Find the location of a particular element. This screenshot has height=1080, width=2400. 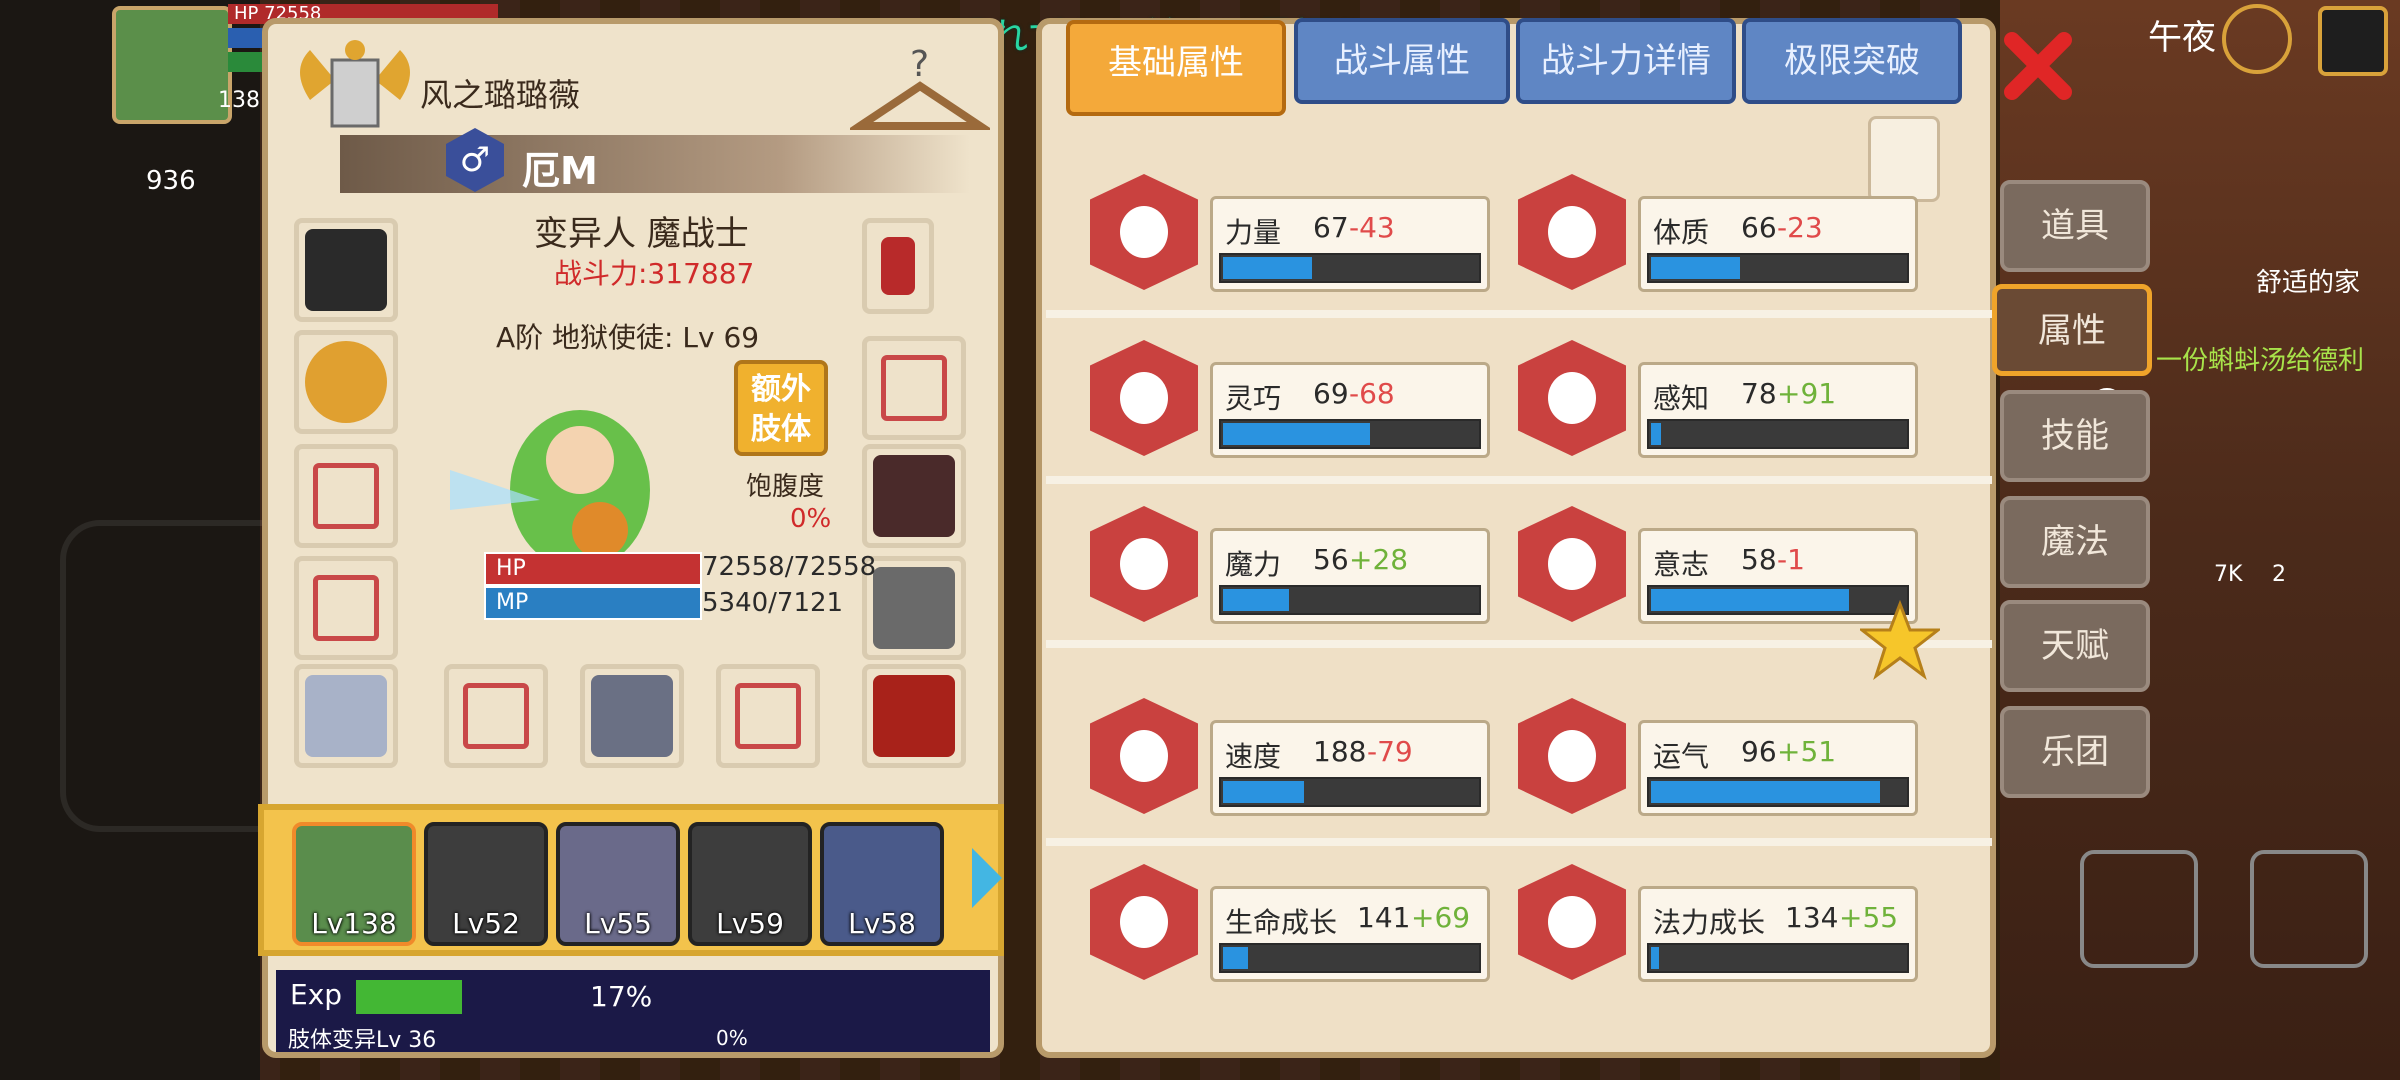

stat-name: 体质 is located at coordinates (1681, 232).